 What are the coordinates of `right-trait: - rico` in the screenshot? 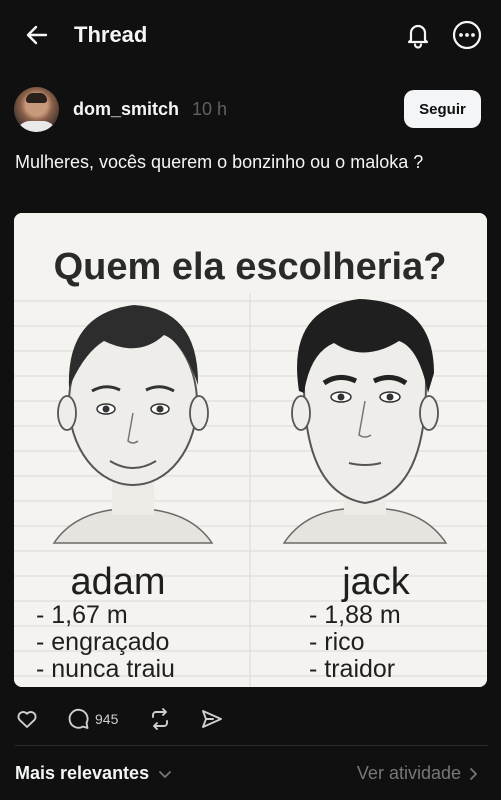 It's located at (337, 642).